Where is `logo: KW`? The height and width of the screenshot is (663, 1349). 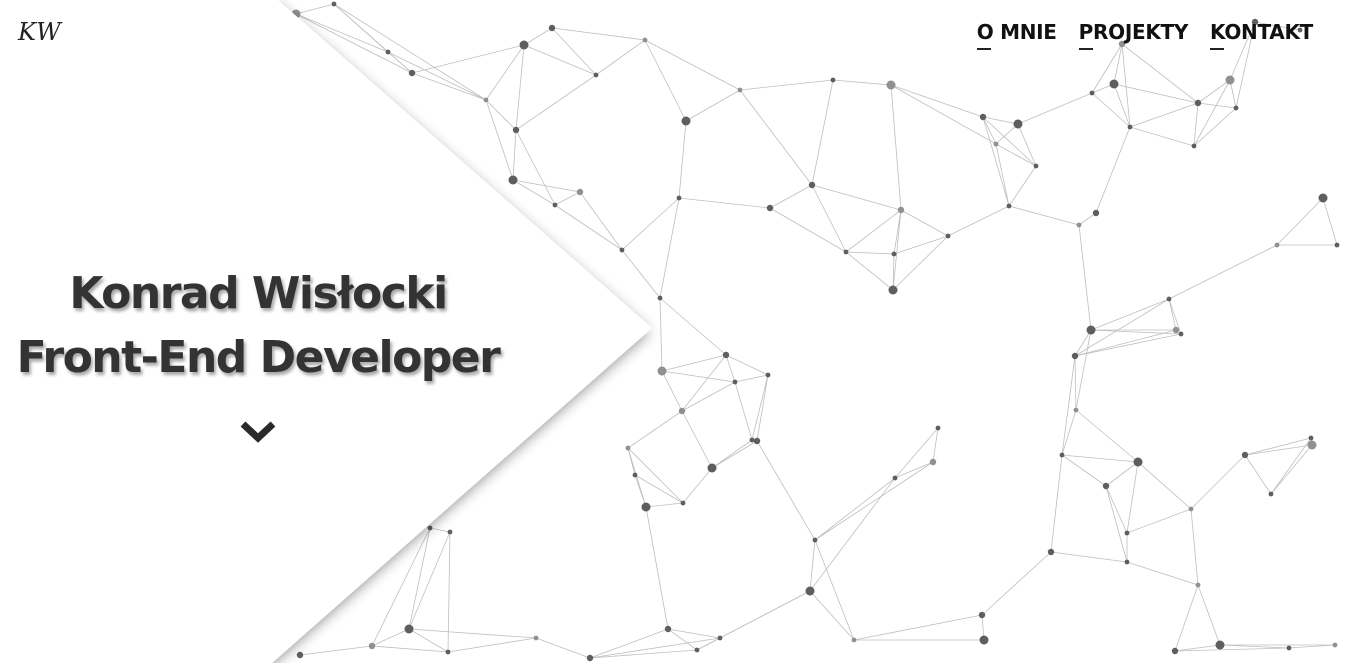 logo: KW is located at coordinates (40, 32).